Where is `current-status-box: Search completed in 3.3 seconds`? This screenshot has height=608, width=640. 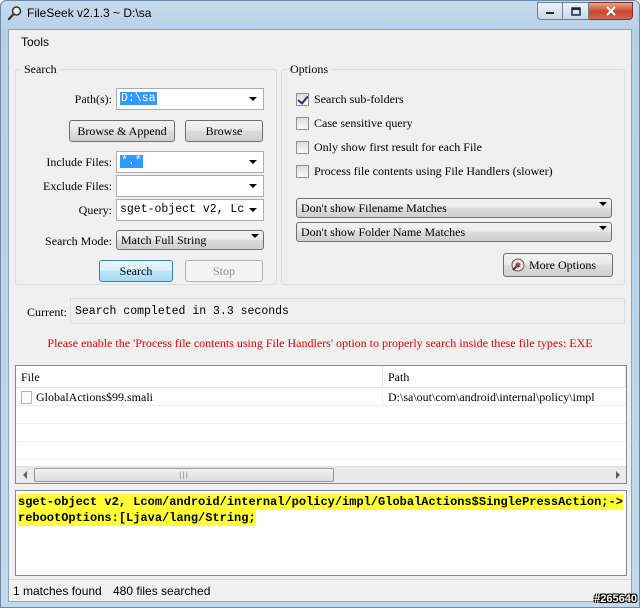
current-status-box: Search completed in 3.3 seconds is located at coordinates (347, 311).